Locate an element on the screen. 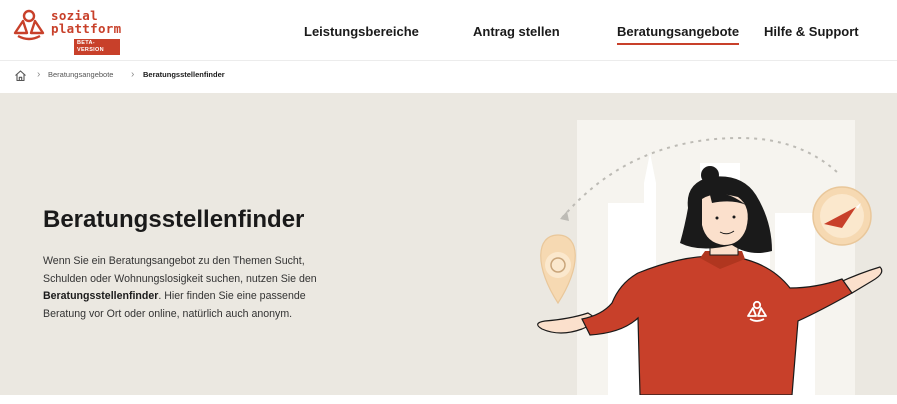  hero-description-highlight: Beratungsstellenfinder is located at coordinates (101, 296).